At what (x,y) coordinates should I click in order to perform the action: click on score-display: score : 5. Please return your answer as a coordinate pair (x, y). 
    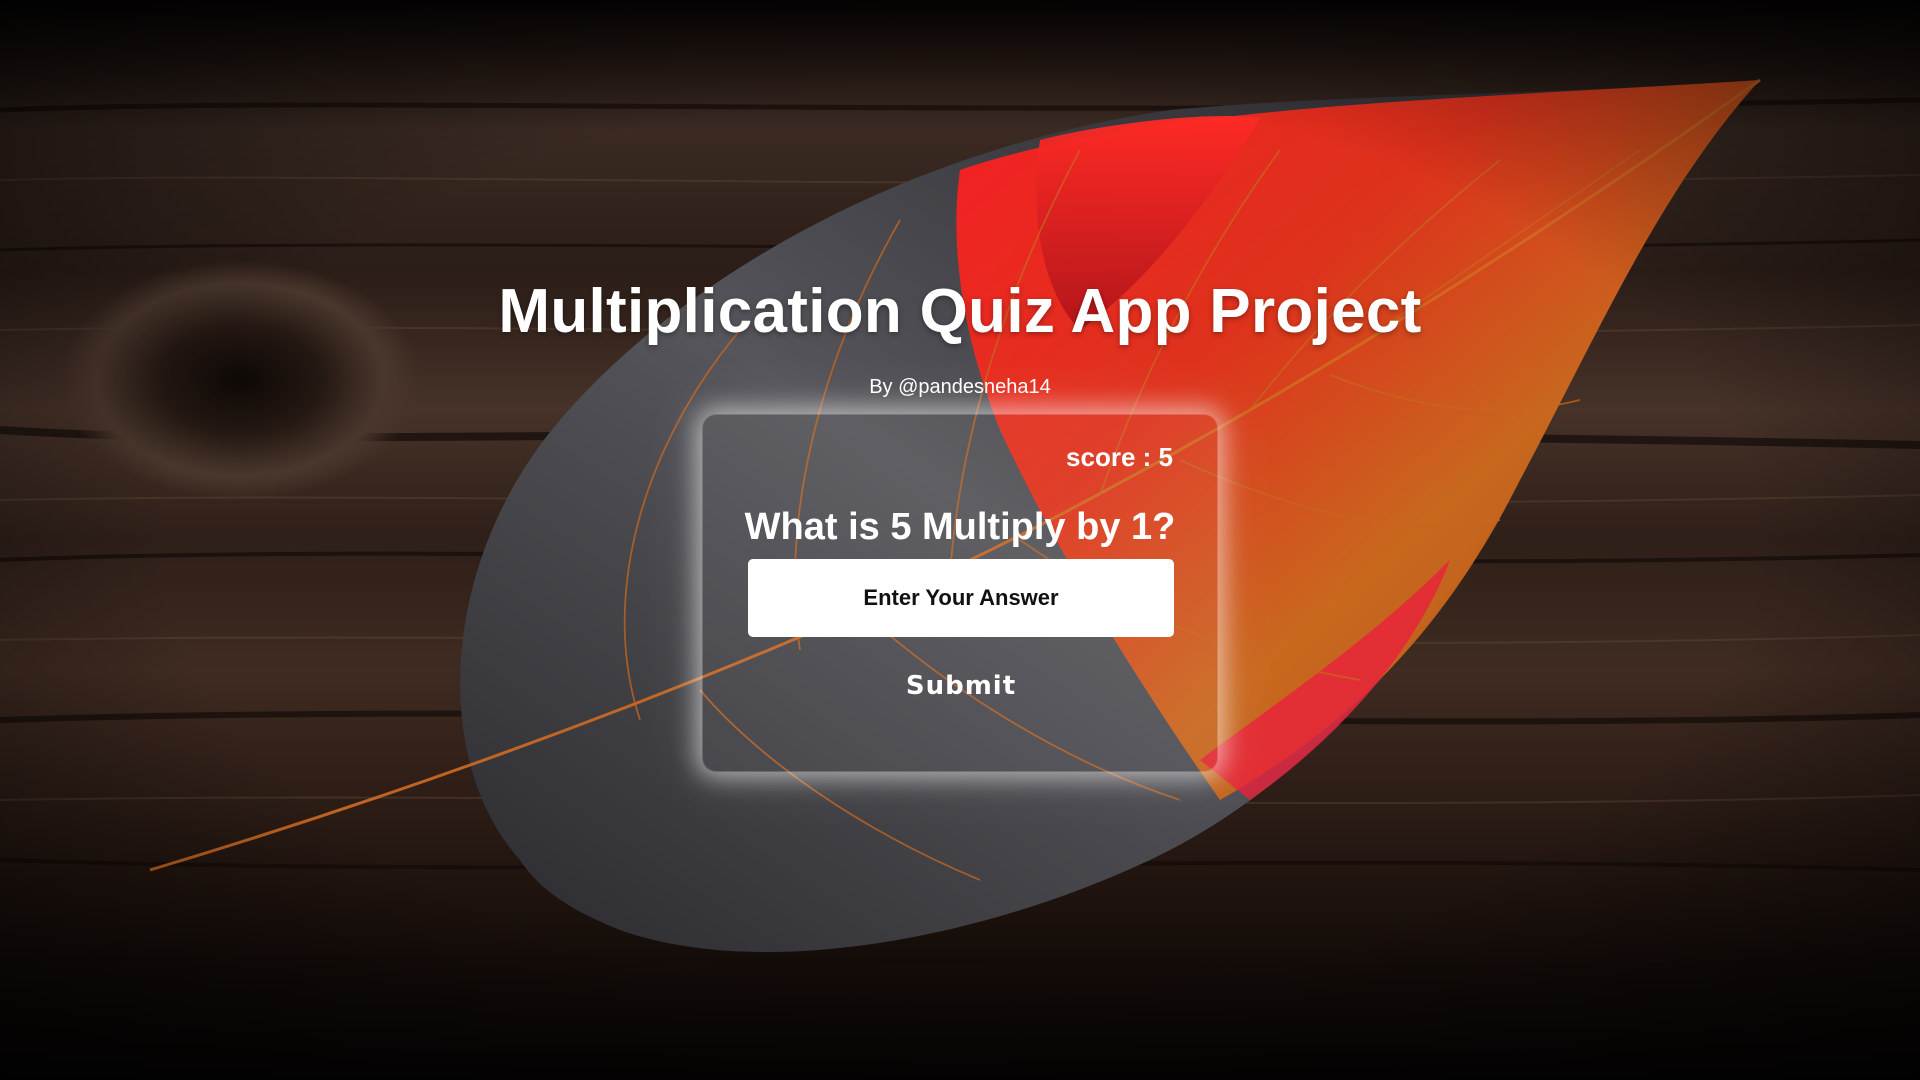
    Looking at the image, I should click on (1119, 457).